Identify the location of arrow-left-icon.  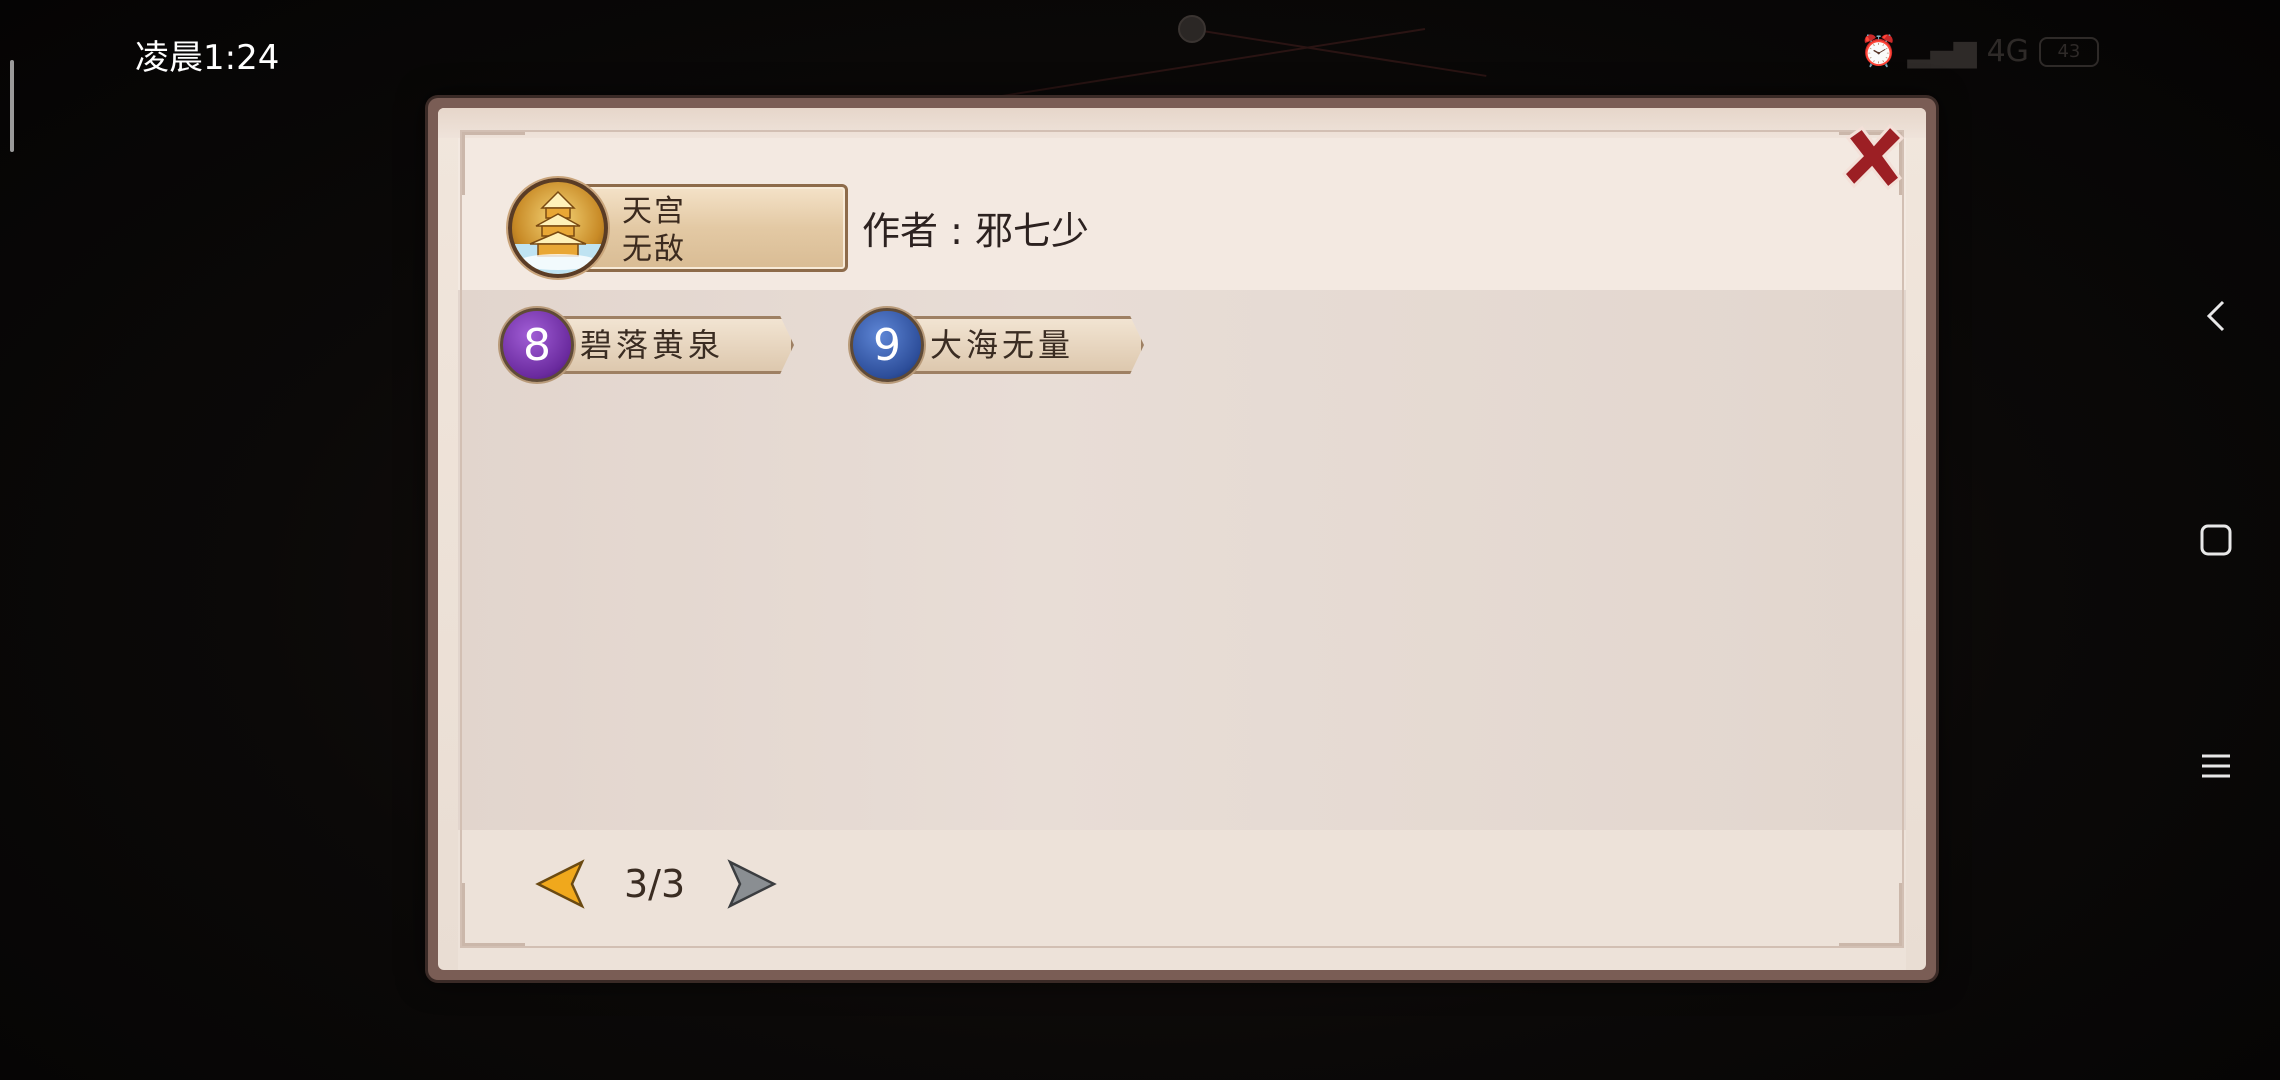
(560, 884).